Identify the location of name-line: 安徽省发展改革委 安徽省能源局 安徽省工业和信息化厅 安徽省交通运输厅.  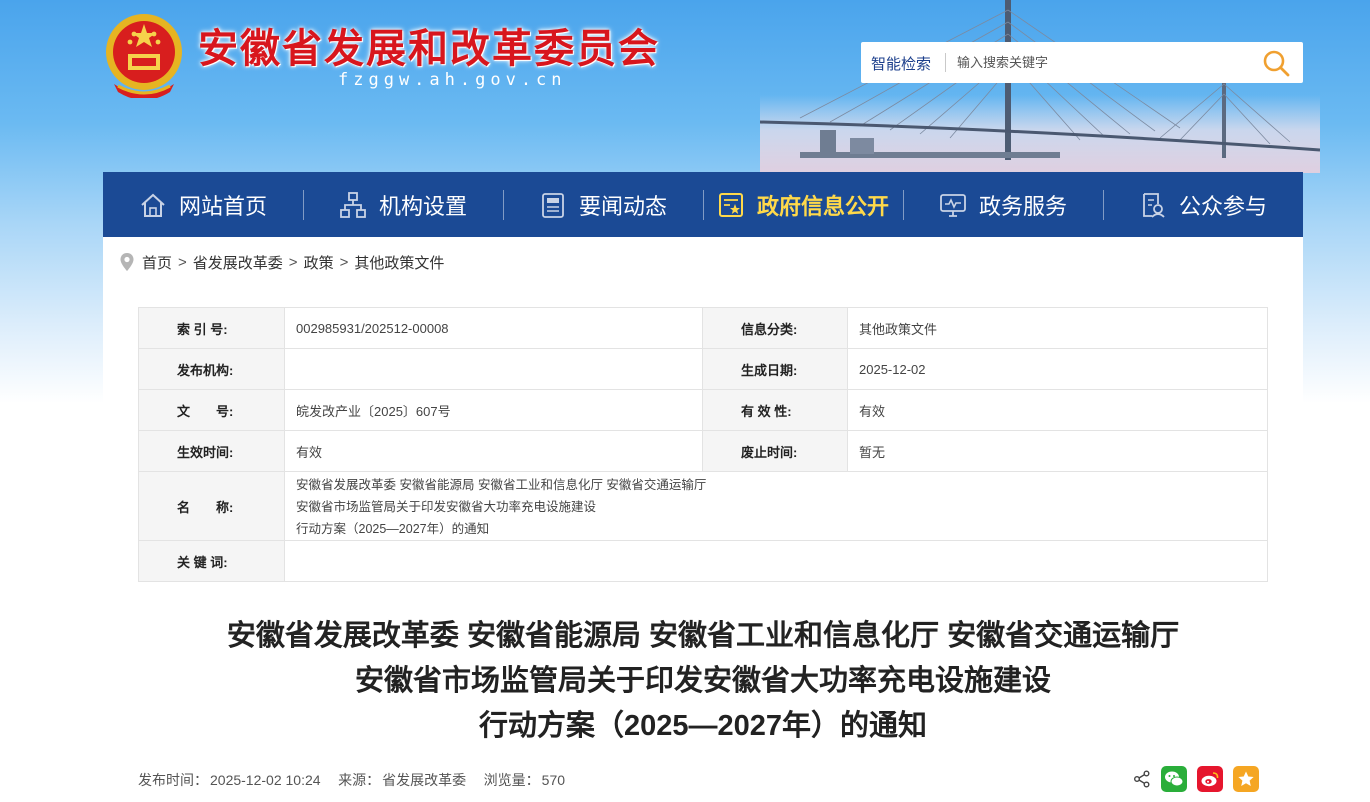
(501, 485).